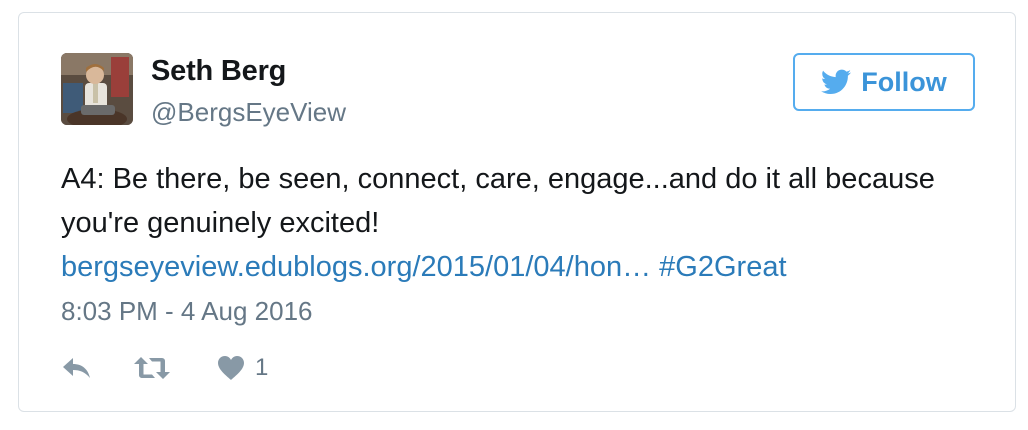  I want to click on twitter-bird-icon, so click(836, 82).